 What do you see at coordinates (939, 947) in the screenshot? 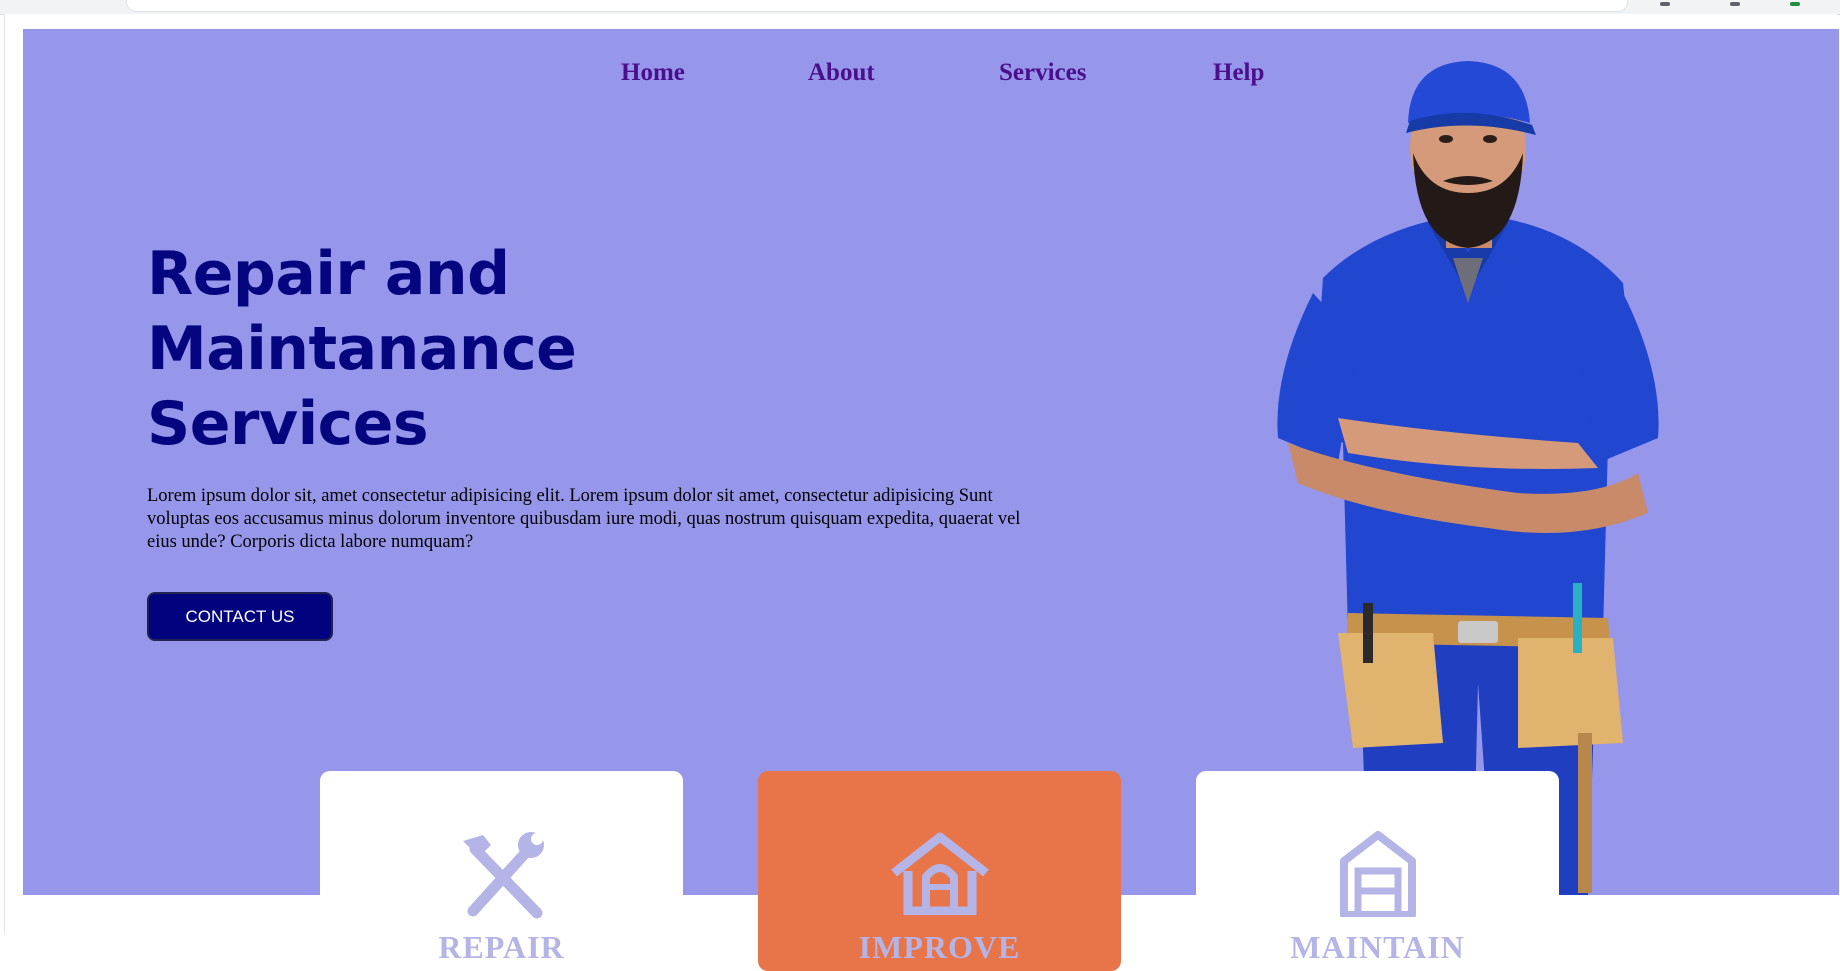
I see `improve-card-label: IMPROVE` at bounding box center [939, 947].